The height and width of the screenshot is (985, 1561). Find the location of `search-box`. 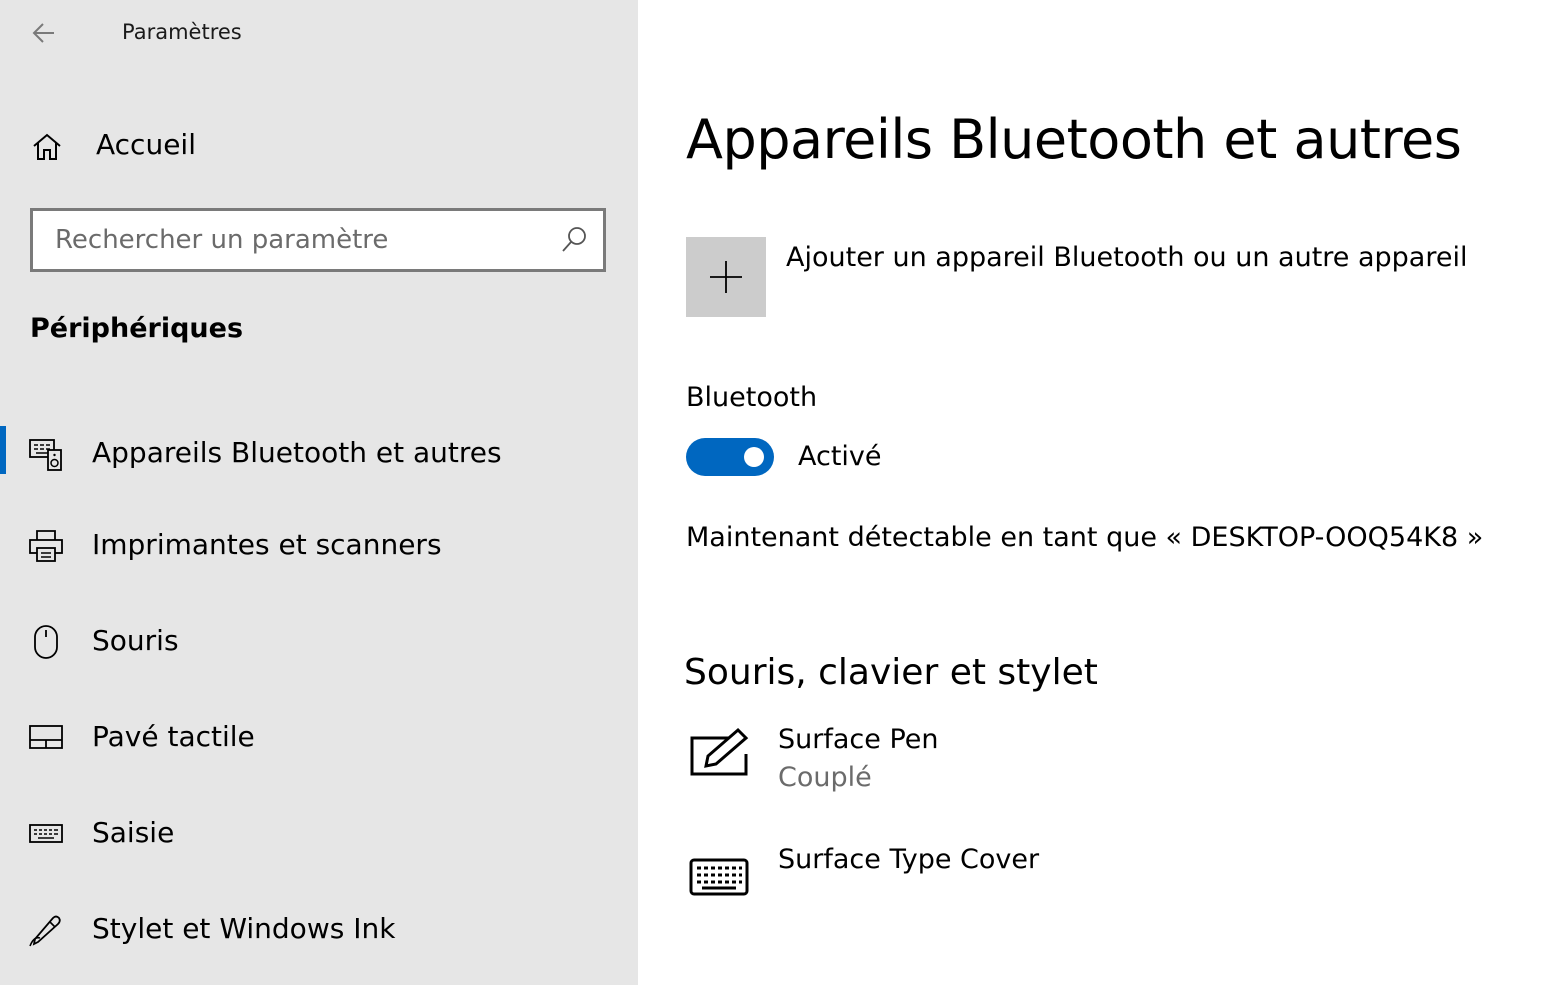

search-box is located at coordinates (318, 240).